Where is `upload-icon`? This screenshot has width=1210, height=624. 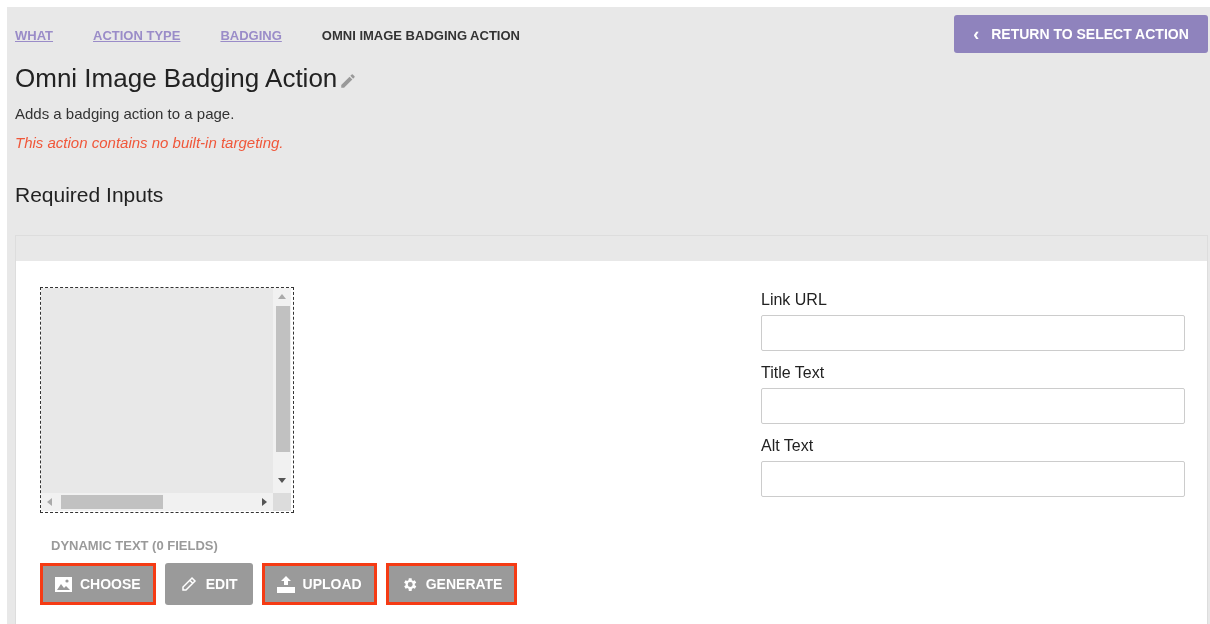 upload-icon is located at coordinates (285, 584).